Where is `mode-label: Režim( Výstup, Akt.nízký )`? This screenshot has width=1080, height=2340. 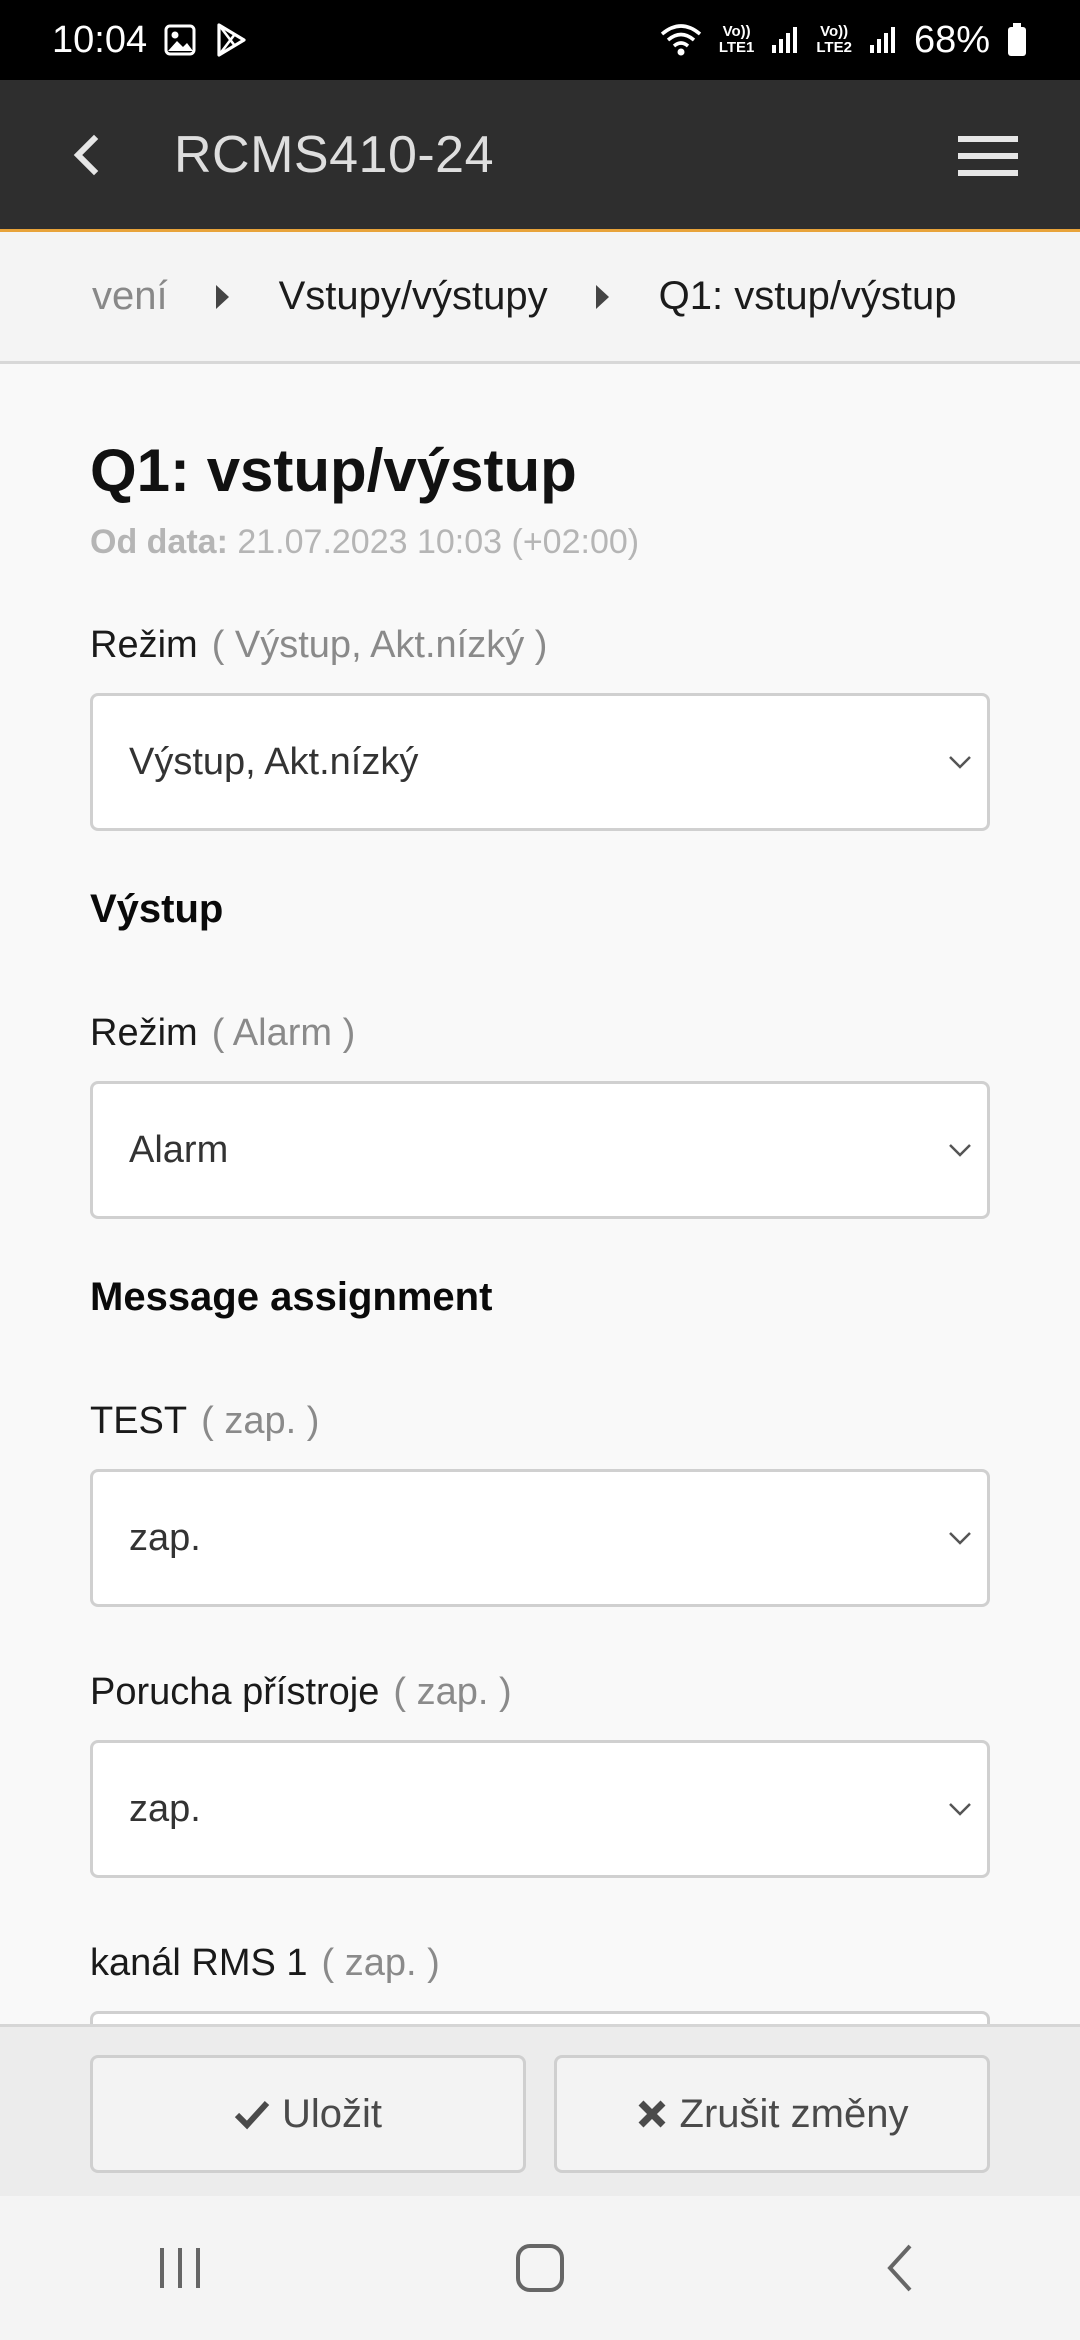 mode-label: Režim( Výstup, Akt.nízký ) is located at coordinates (319, 645).